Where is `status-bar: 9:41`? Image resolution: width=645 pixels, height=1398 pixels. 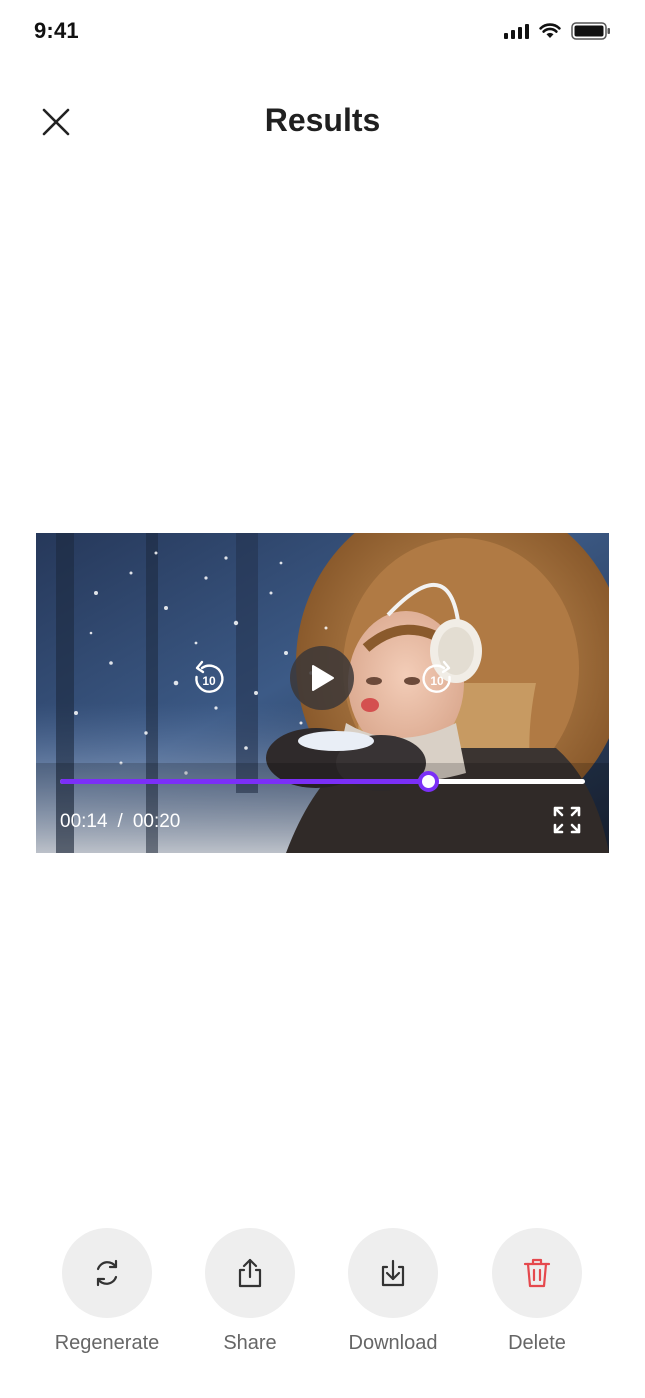 status-bar: 9:41 is located at coordinates (322, 32).